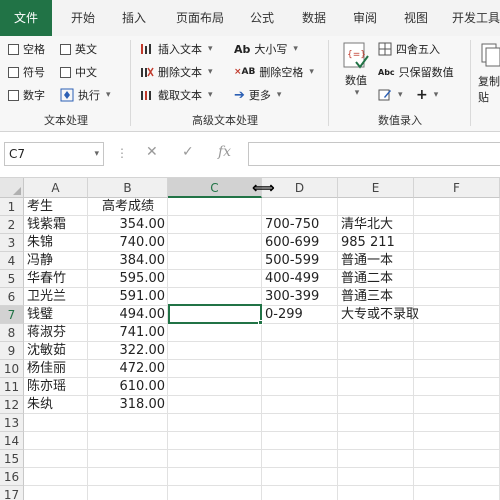  Describe the element at coordinates (26, 72) in the screenshot. I see `option-symbol: 符号` at that location.